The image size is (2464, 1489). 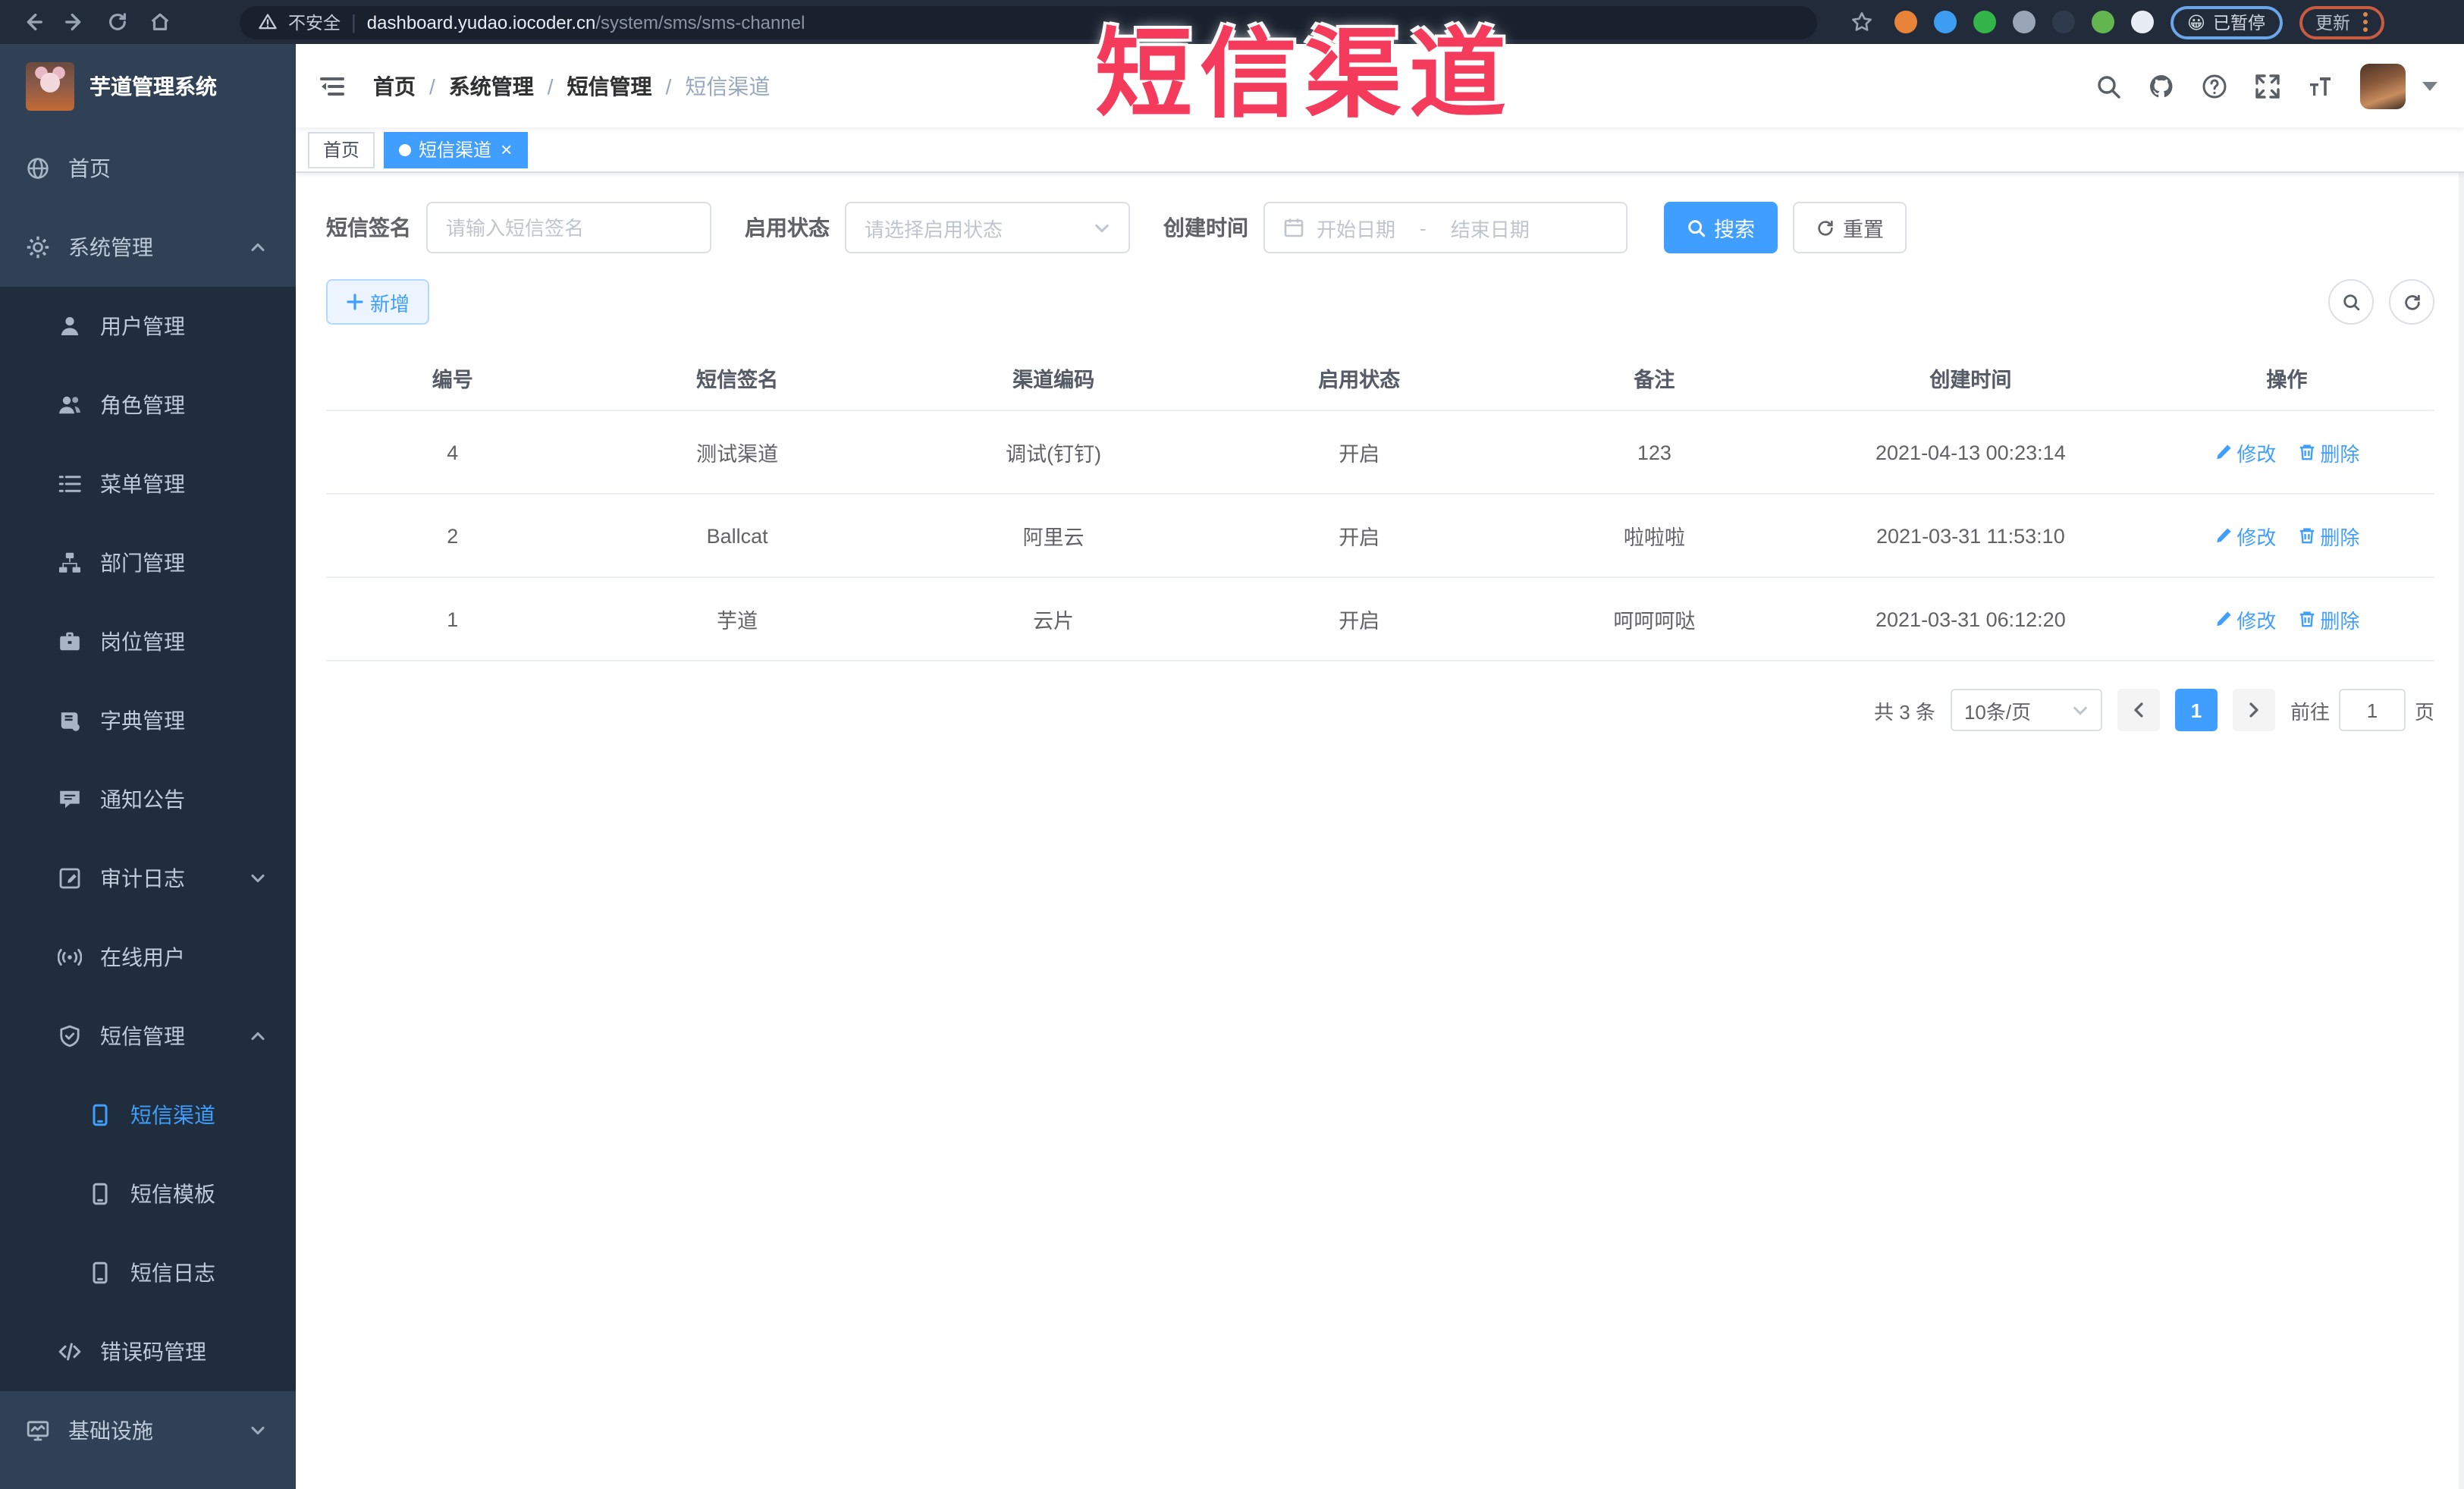 I want to click on sidebar-item-label: 通知公告, so click(x=143, y=800).